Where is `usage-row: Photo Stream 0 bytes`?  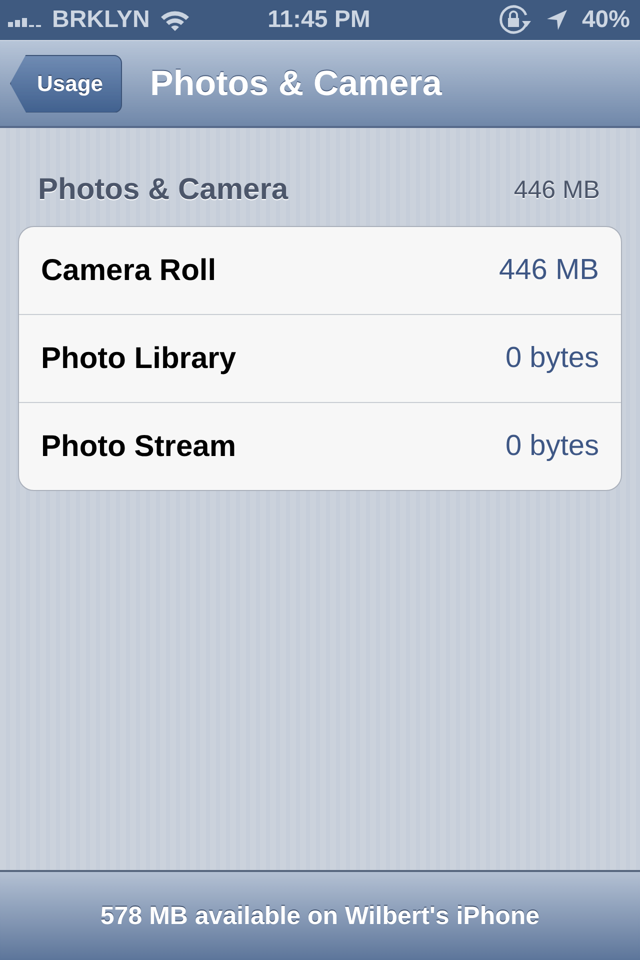
usage-row: Photo Stream 0 bytes is located at coordinates (320, 446).